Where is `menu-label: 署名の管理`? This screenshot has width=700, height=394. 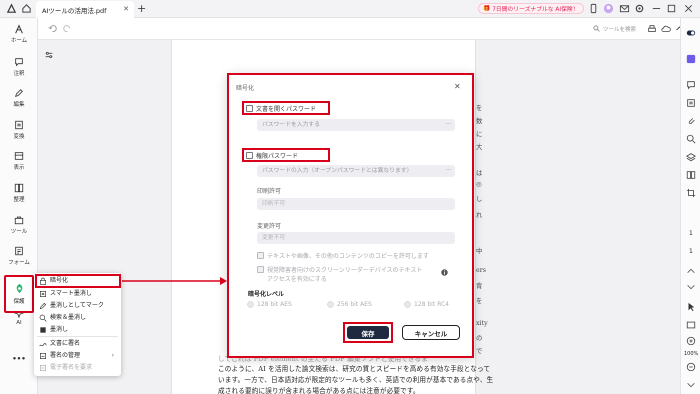 menu-label: 署名の管理 is located at coordinates (65, 355).